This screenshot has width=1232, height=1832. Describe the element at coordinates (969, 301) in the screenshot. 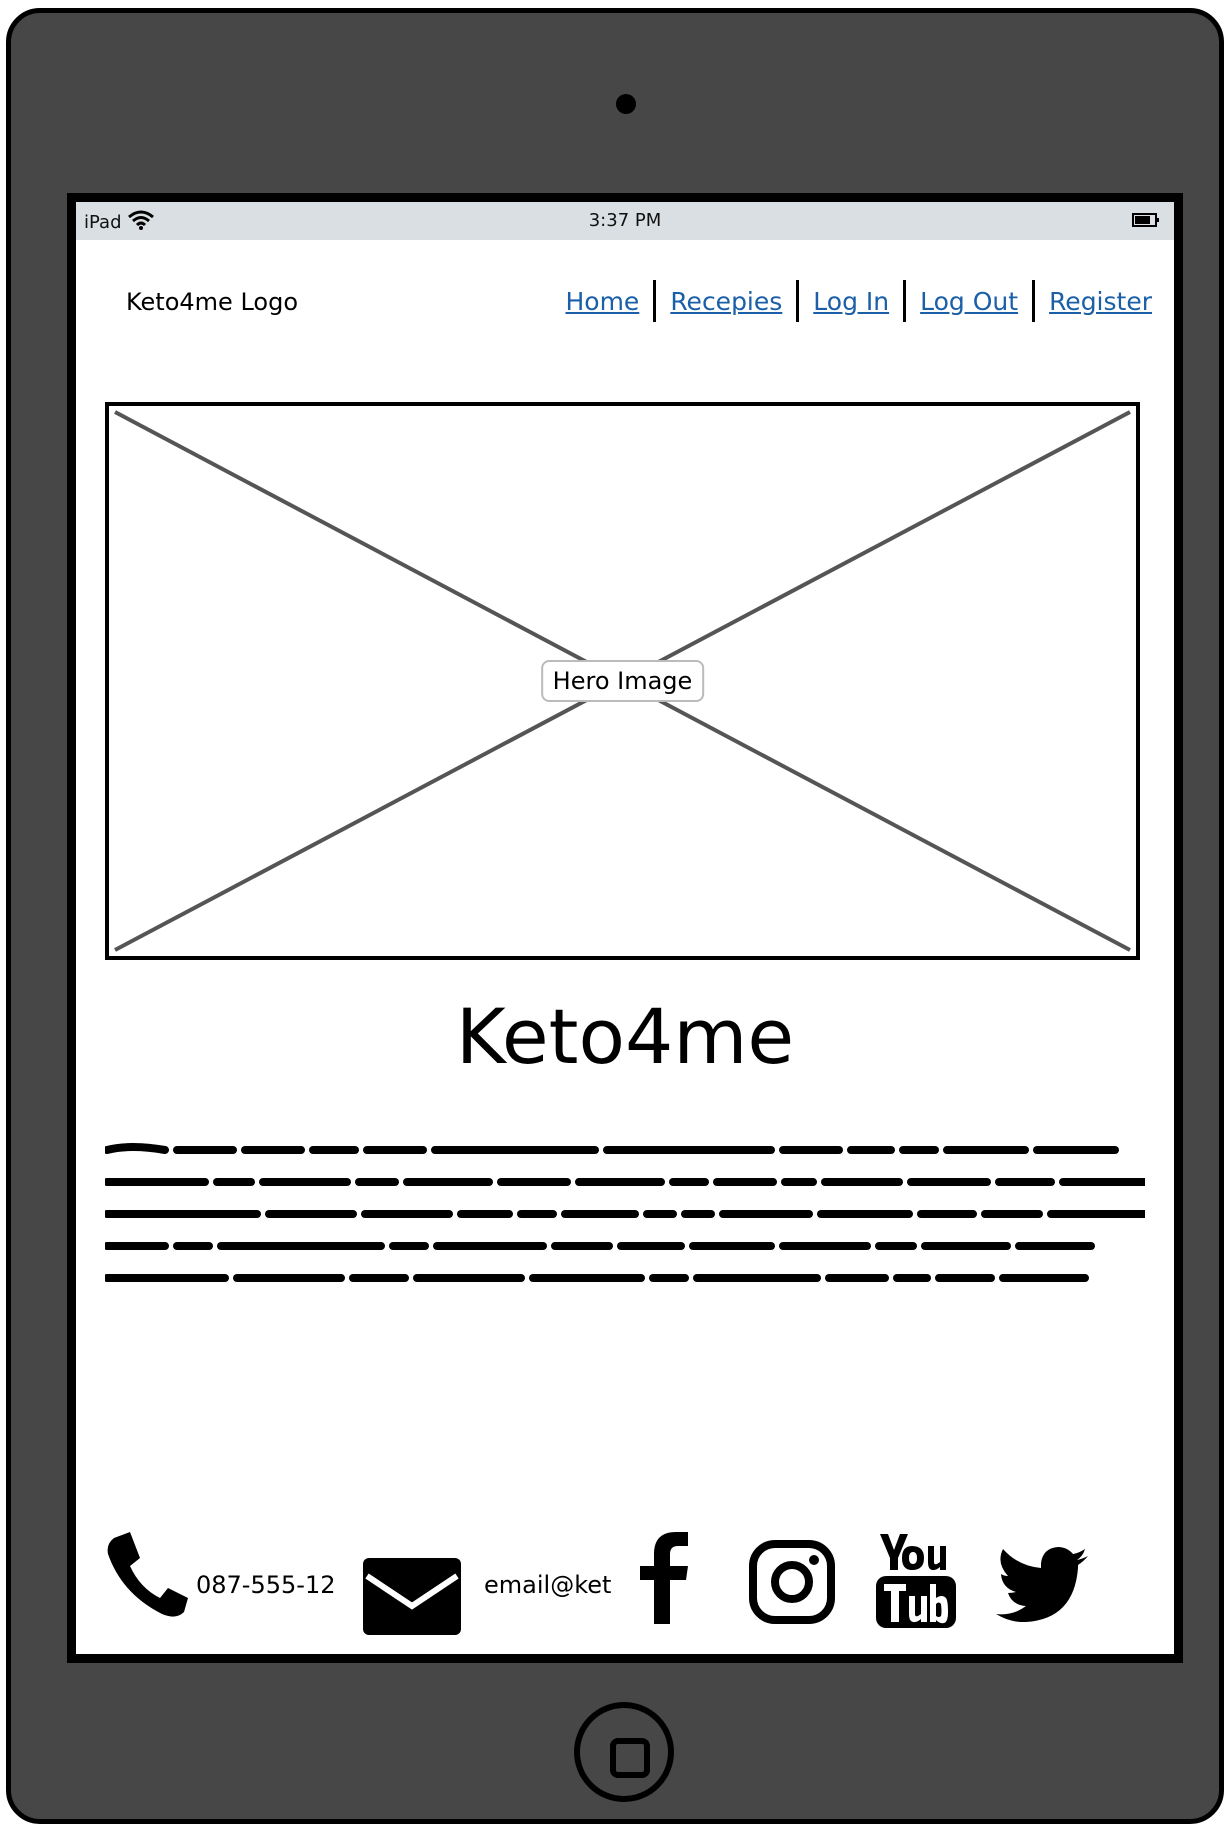

I see `nav-logout: Log Out` at that location.